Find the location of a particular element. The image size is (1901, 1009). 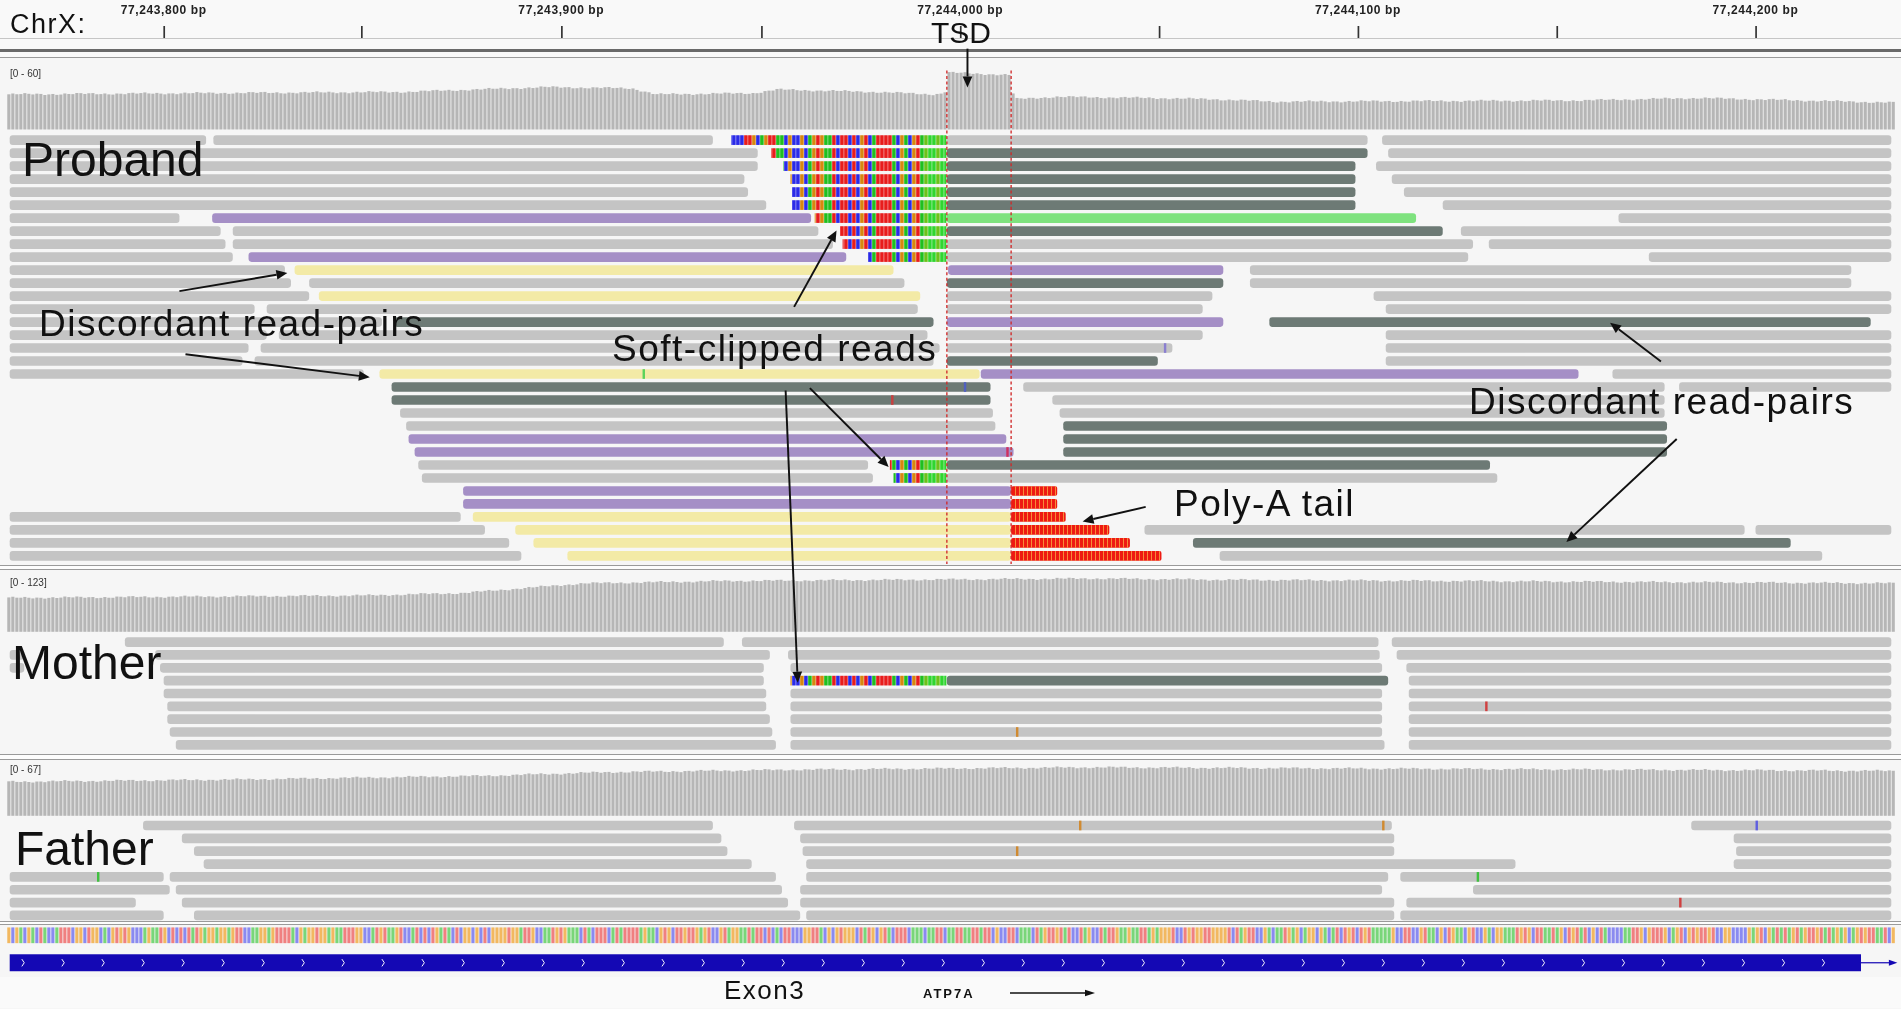

sample-label: Proband is located at coordinates (113, 159).